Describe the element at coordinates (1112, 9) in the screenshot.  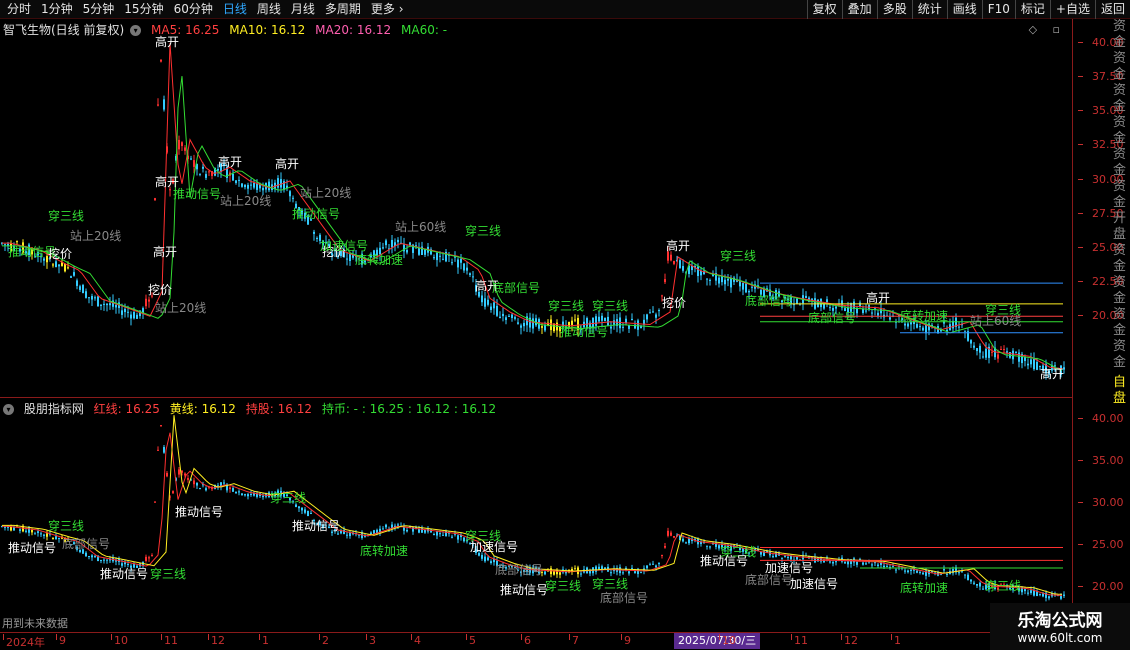
I see `toolbar-button: 返回` at that location.